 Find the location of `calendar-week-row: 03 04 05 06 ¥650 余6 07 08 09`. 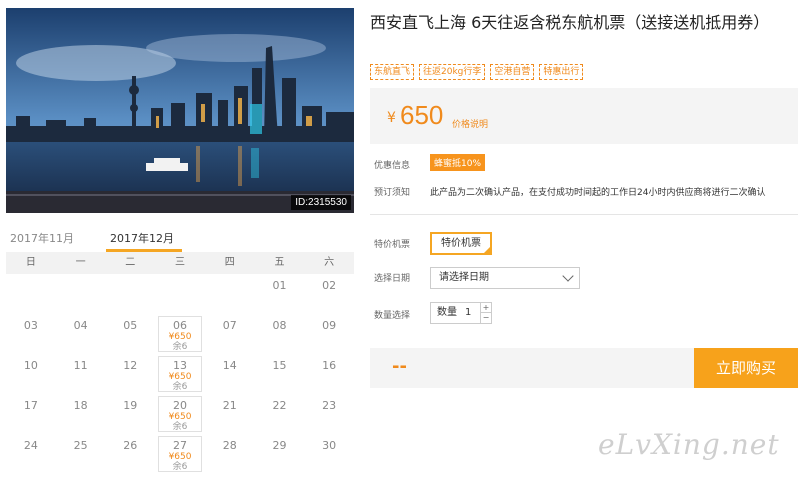

calendar-week-row: 03 04 05 06 ¥650 余6 07 08 09 is located at coordinates (180, 334).